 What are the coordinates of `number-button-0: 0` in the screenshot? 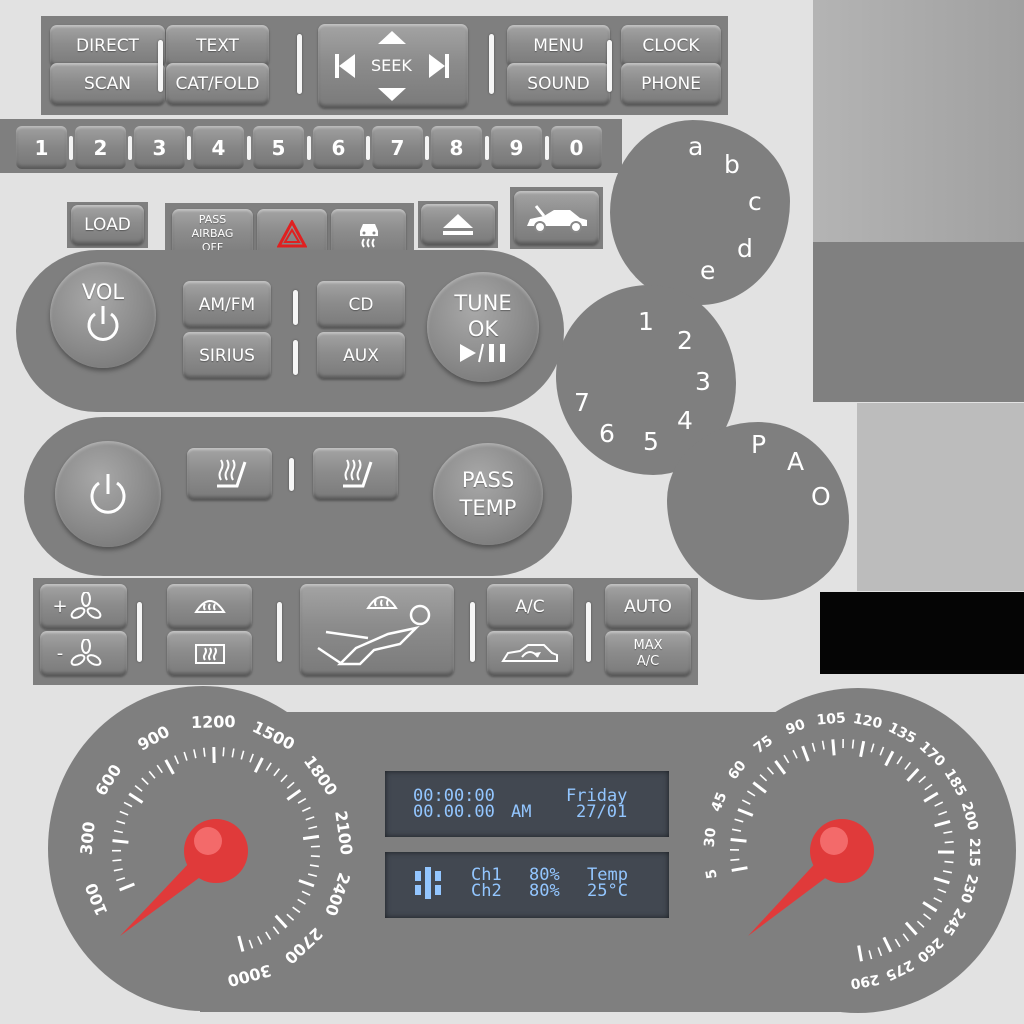 It's located at (576, 147).